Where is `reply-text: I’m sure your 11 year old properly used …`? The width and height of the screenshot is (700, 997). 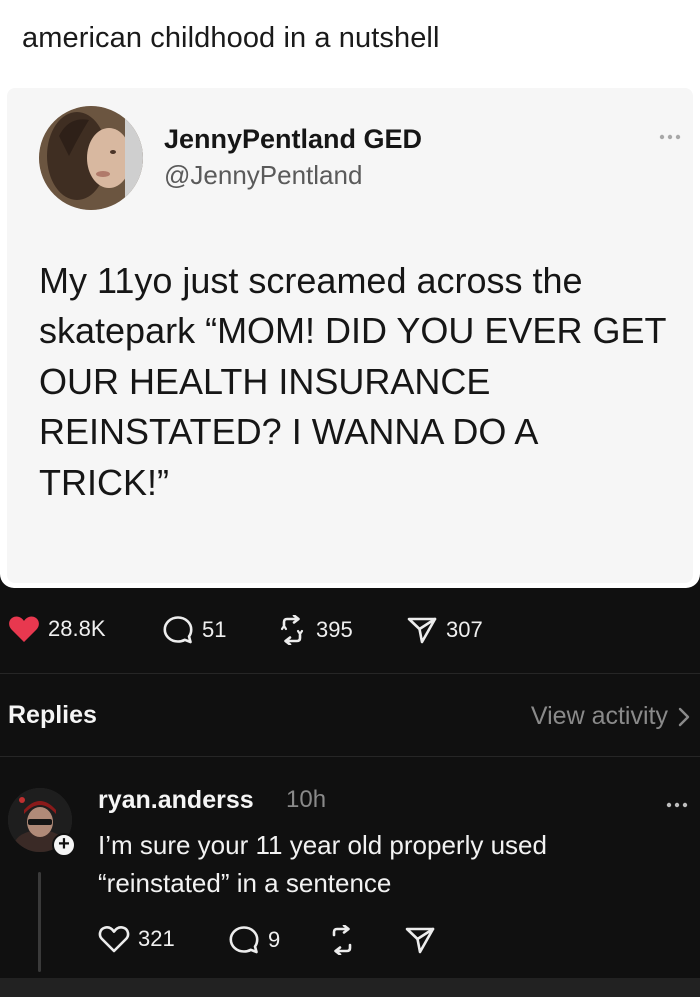
reply-text: I’m sure your 11 year old properly used … is located at coordinates (322, 864).